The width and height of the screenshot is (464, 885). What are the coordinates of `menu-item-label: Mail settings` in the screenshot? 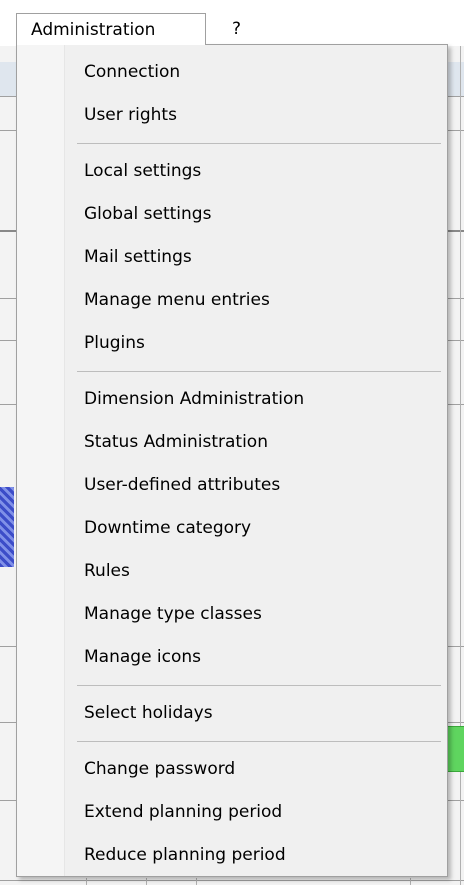 It's located at (138, 257).